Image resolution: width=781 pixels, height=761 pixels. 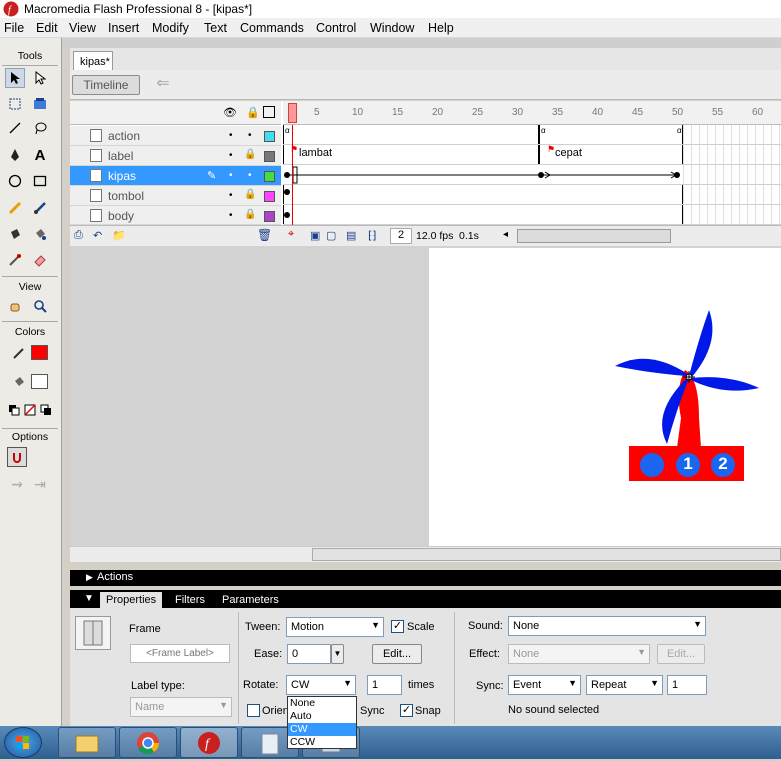 What do you see at coordinates (209, 742) in the screenshot?
I see `flash-taskbar-icon: f` at bounding box center [209, 742].